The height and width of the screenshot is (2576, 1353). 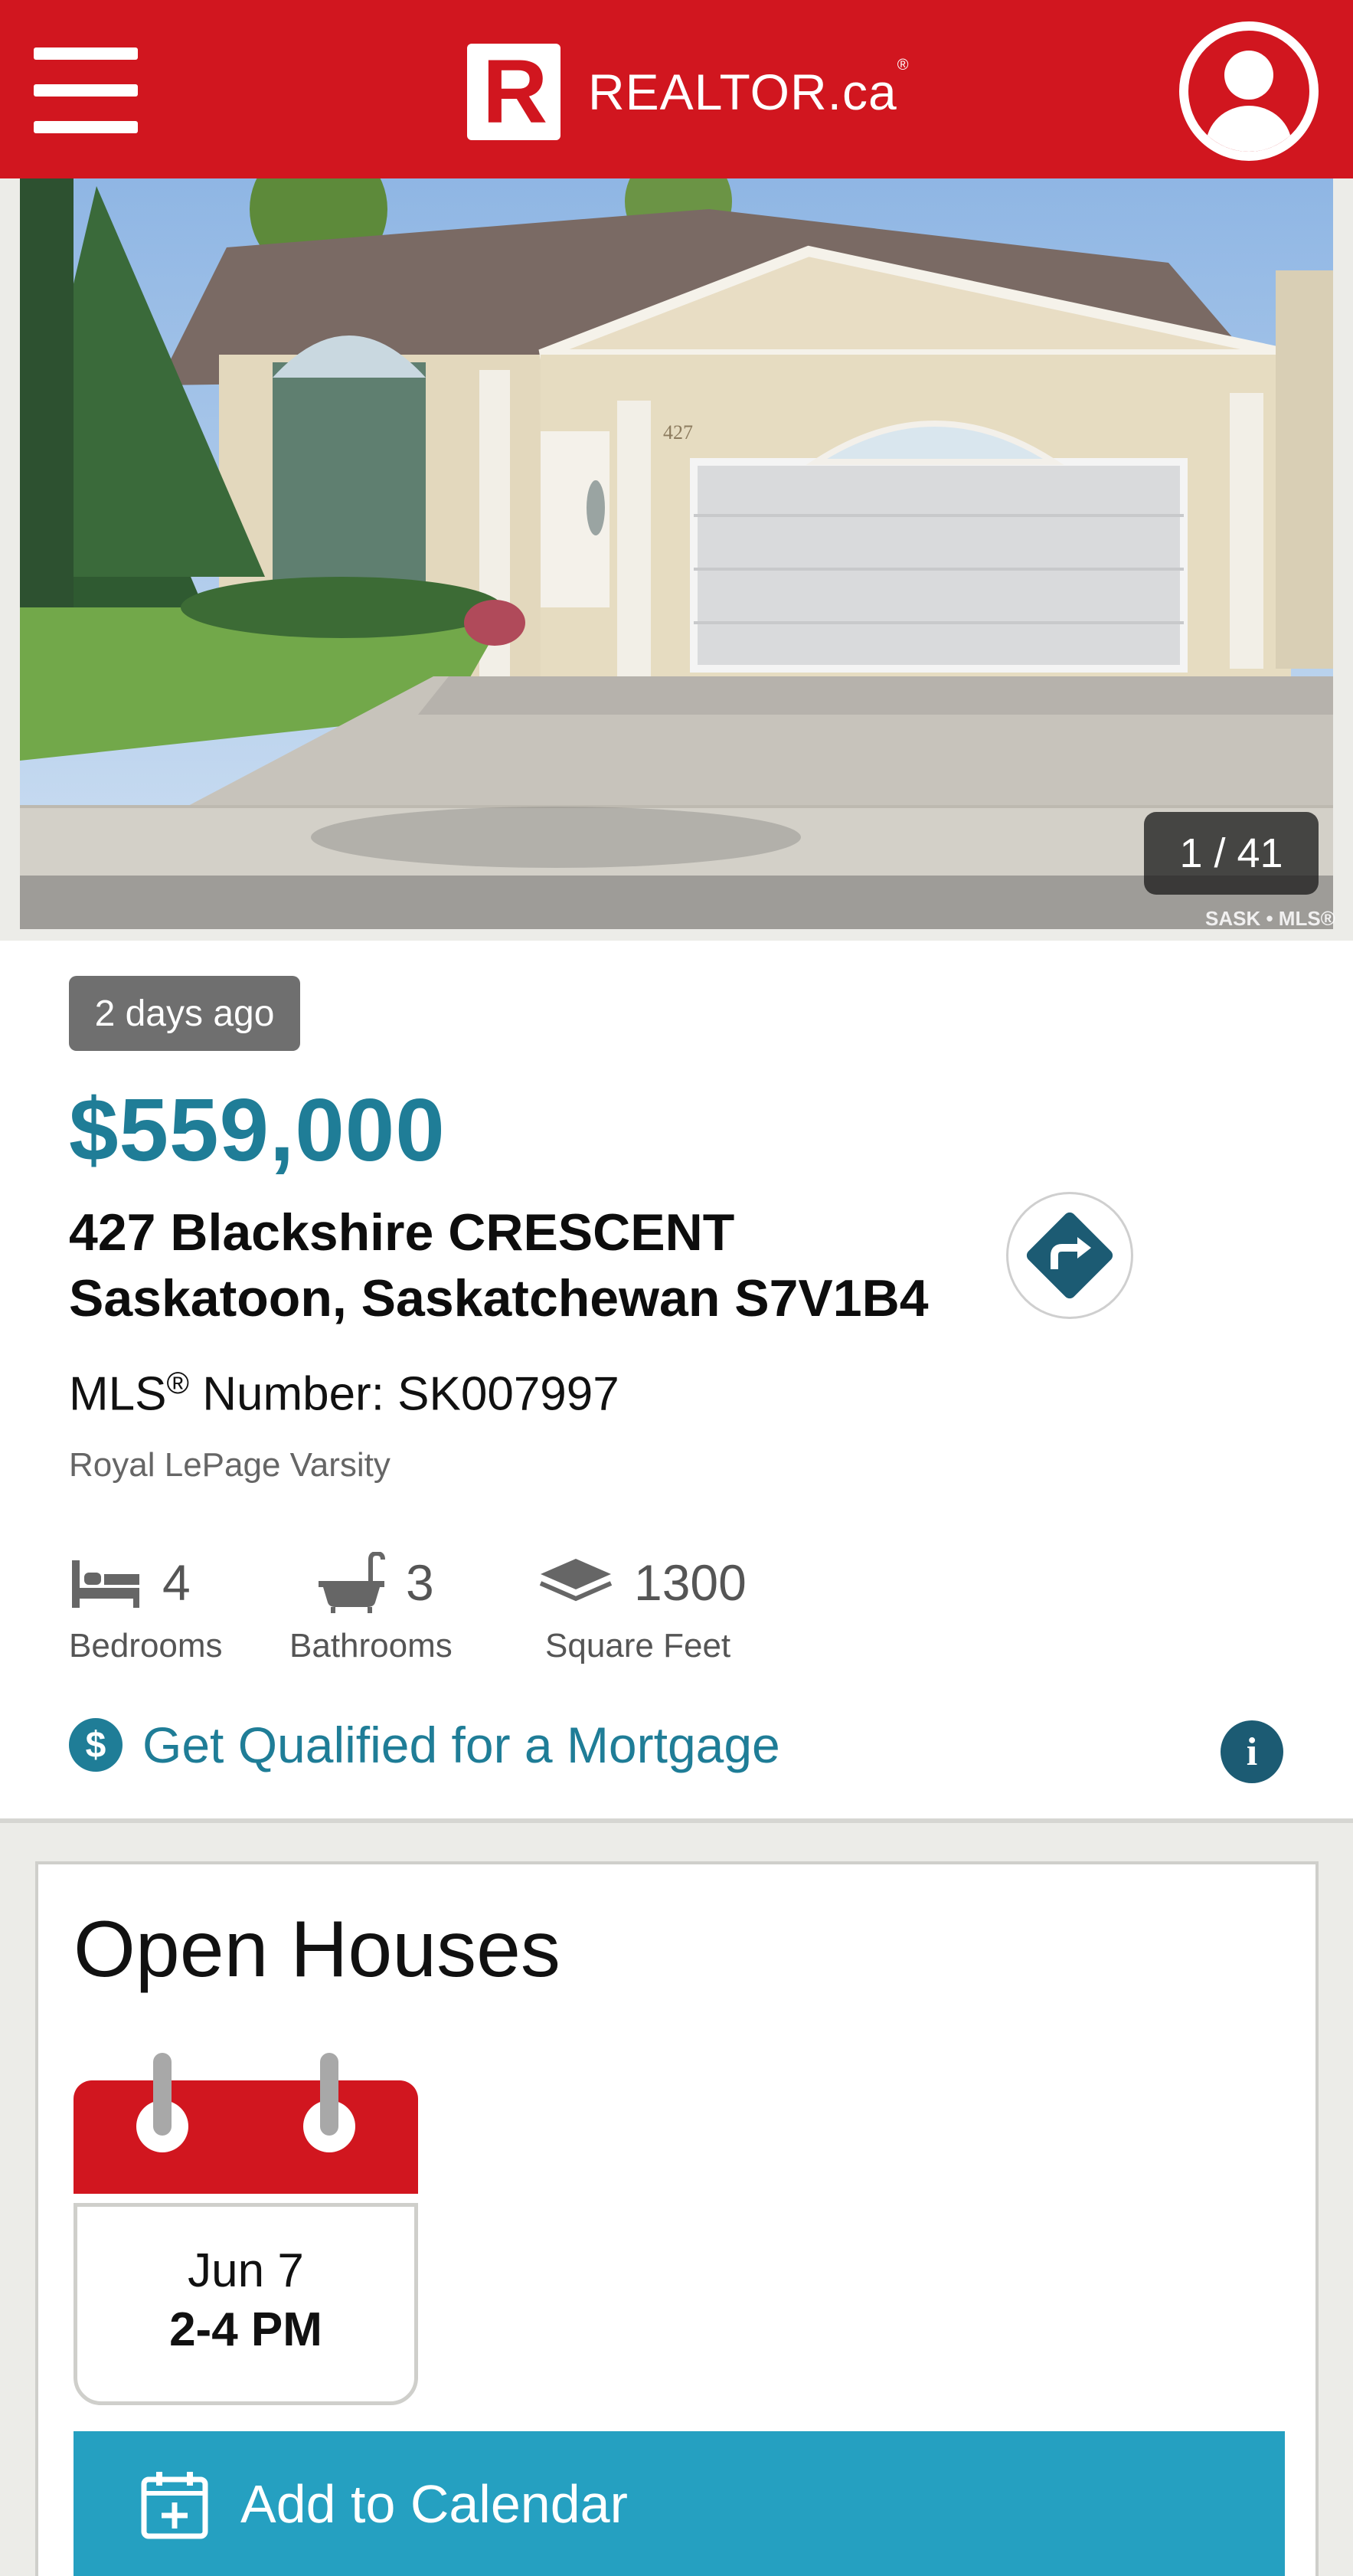 What do you see at coordinates (499, 1298) in the screenshot?
I see `address-line-2: Saskatoon, Saskatchewan S7V1B4` at bounding box center [499, 1298].